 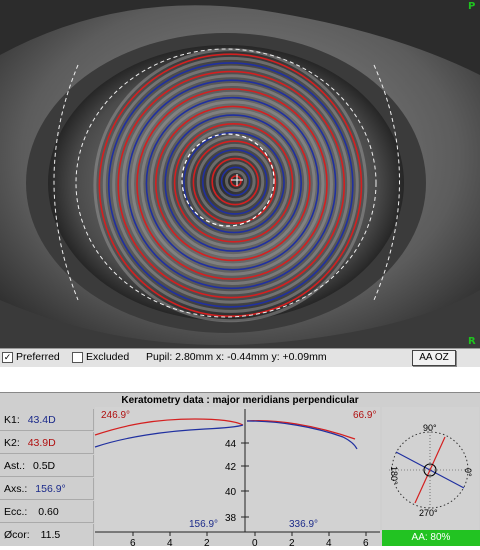 What do you see at coordinates (41, 420) in the screenshot?
I see `k1-value: 43.4D` at bounding box center [41, 420].